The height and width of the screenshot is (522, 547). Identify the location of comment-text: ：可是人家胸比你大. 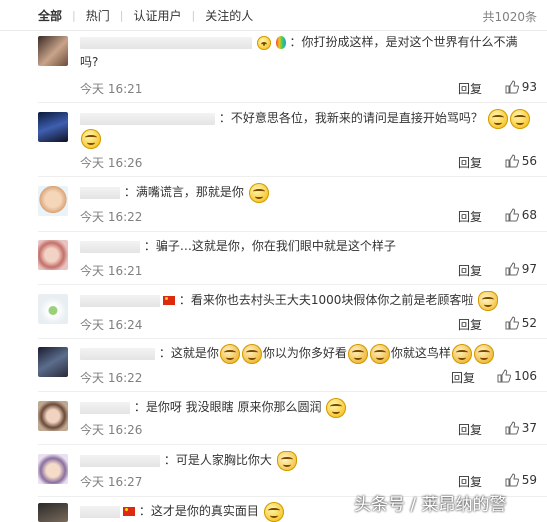
(217, 460).